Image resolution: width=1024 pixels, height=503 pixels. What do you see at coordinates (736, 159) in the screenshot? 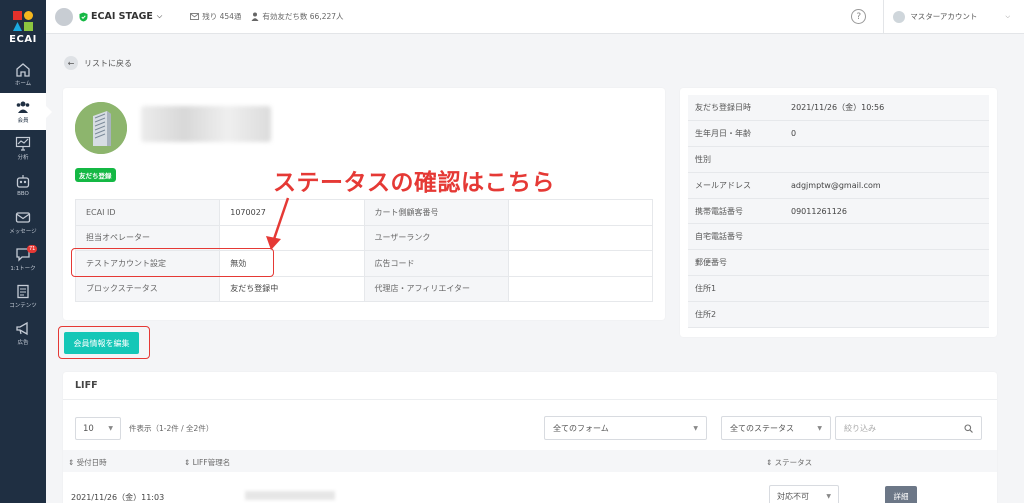
I see `label-gender: 性別` at bounding box center [736, 159].